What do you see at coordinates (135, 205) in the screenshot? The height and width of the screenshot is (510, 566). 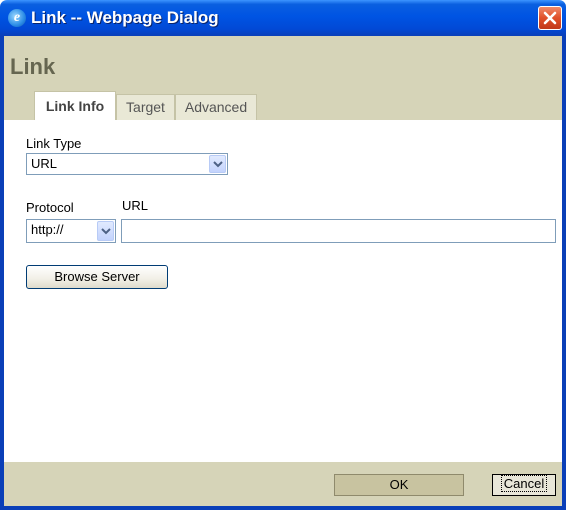 I see `url-label: URL` at bounding box center [135, 205].